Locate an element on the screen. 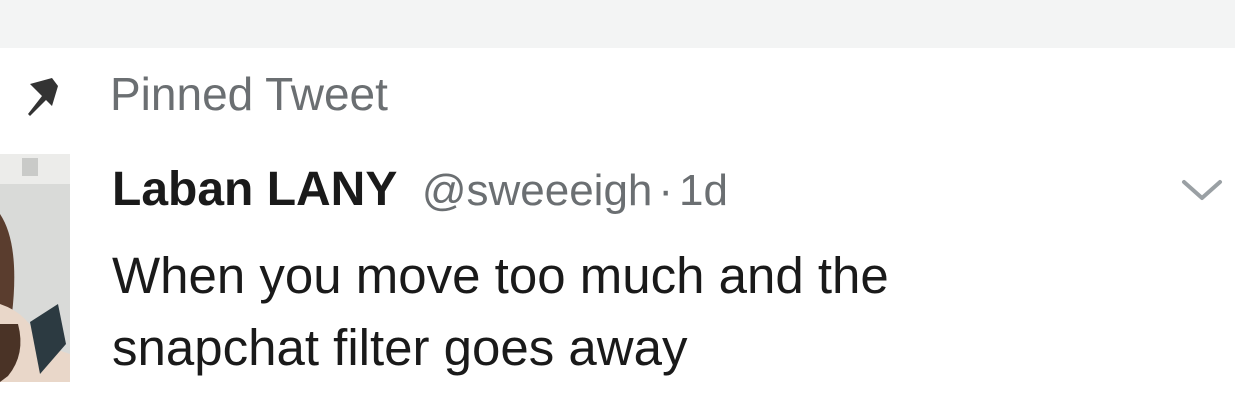  tweet-header: Laban LANY @sweeeigh · 1d is located at coordinates (420, 190).